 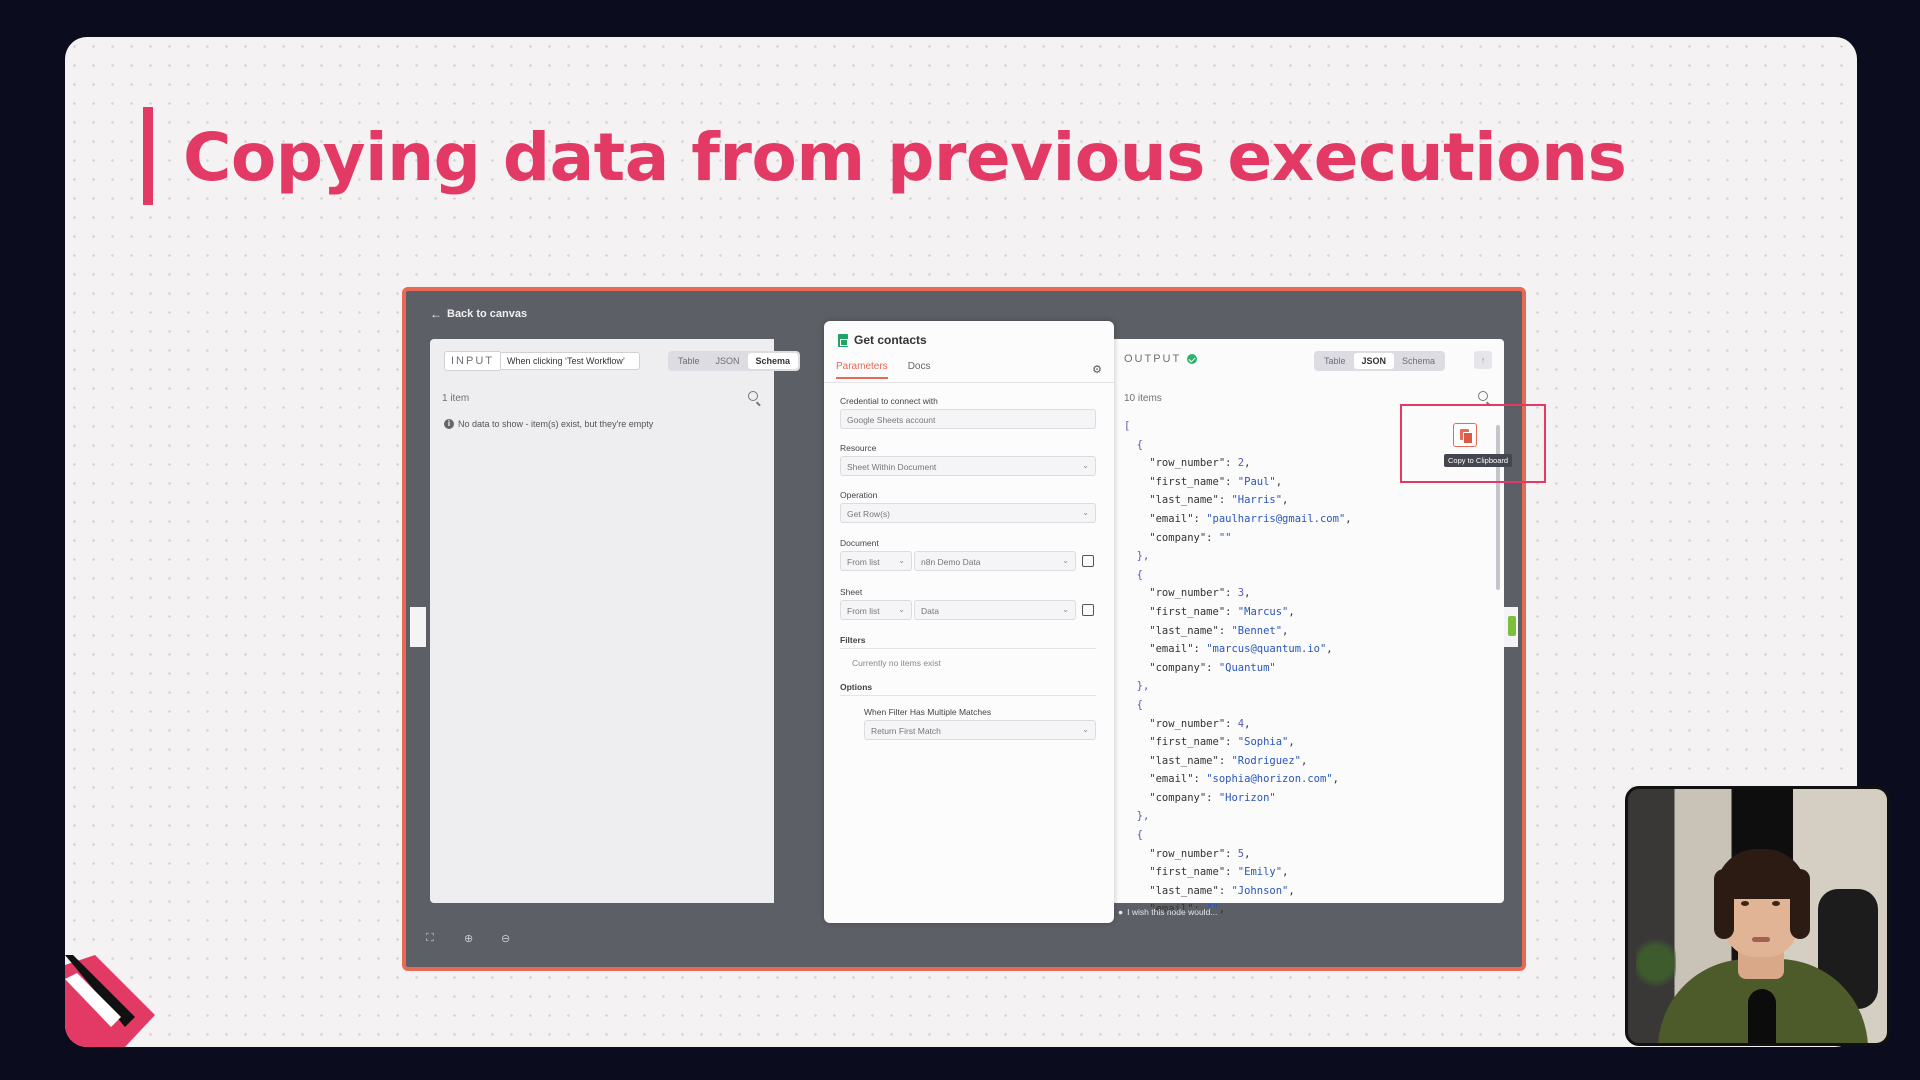 I want to click on multi-match-value: Return First Match, so click(x=906, y=731).